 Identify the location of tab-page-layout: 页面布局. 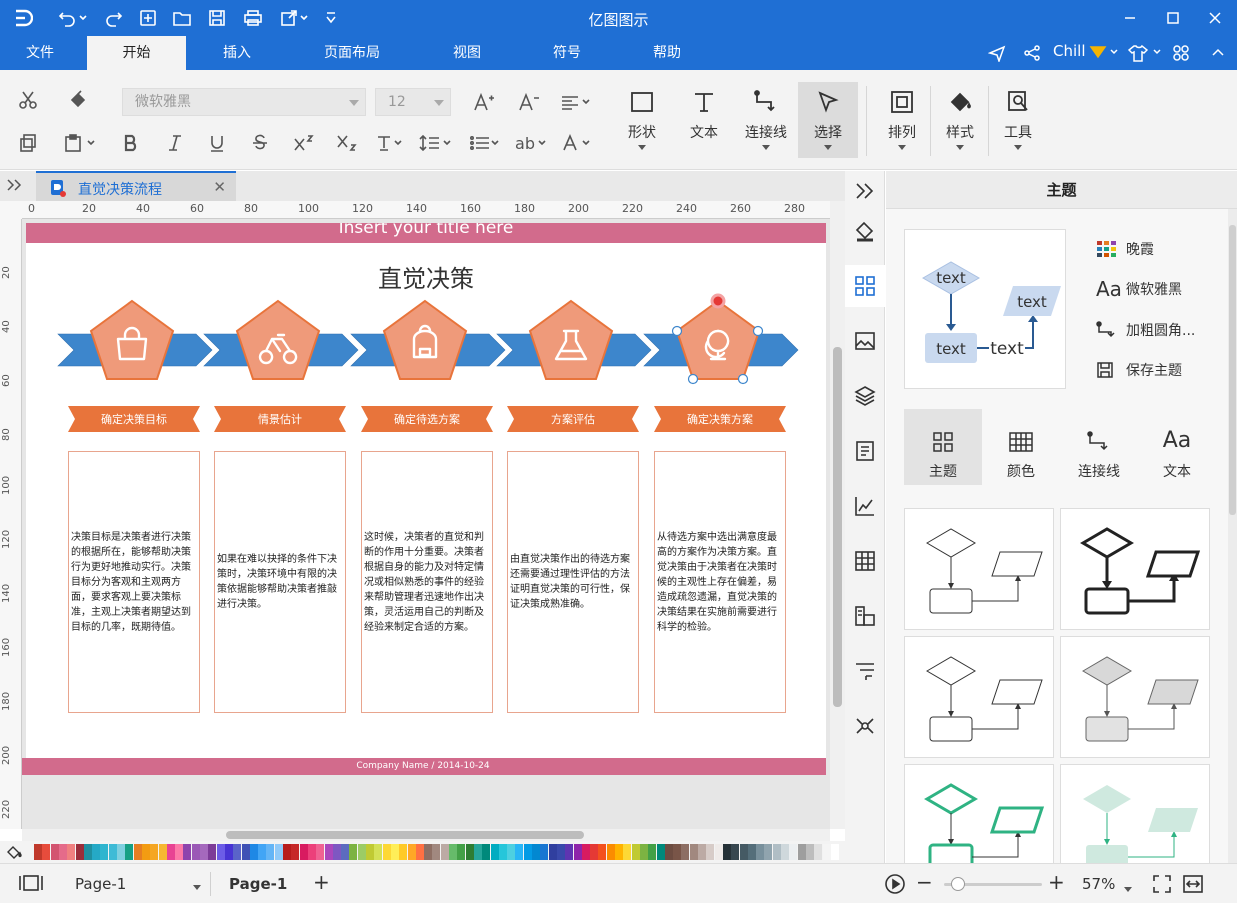
(352, 53).